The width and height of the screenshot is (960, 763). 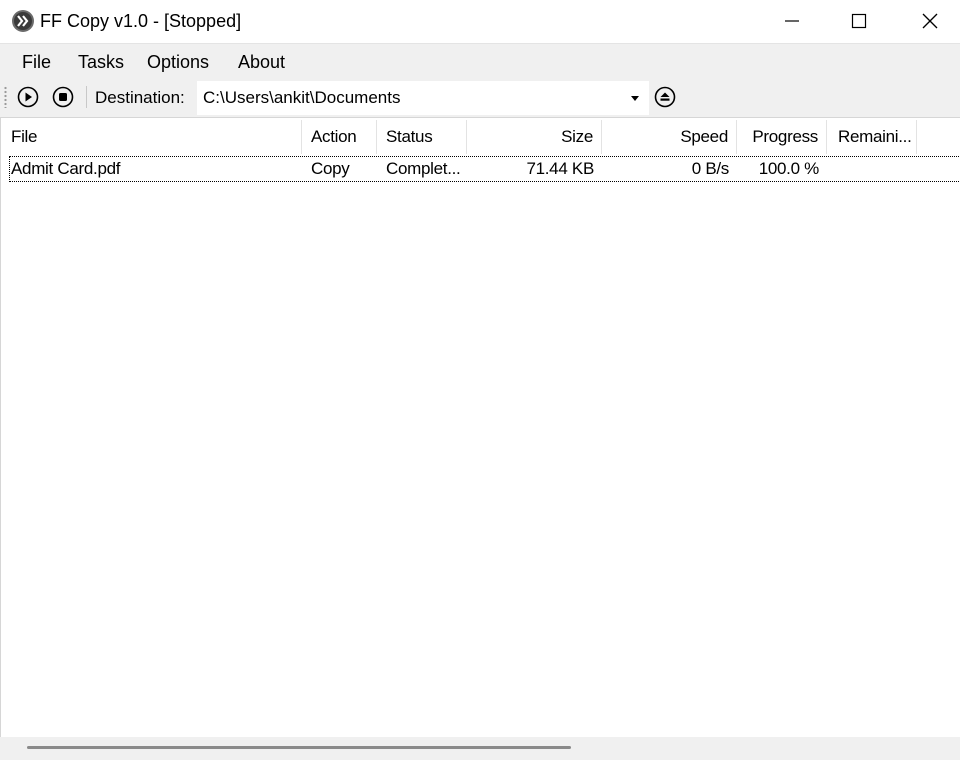 I want to click on window-title: FF Copy v1.0 - [Stopped], so click(x=141, y=21).